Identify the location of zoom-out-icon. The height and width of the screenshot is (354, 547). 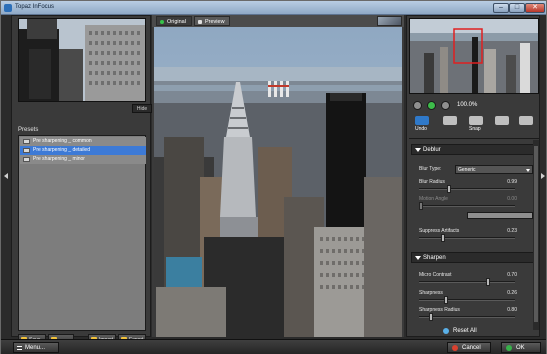
(417, 105).